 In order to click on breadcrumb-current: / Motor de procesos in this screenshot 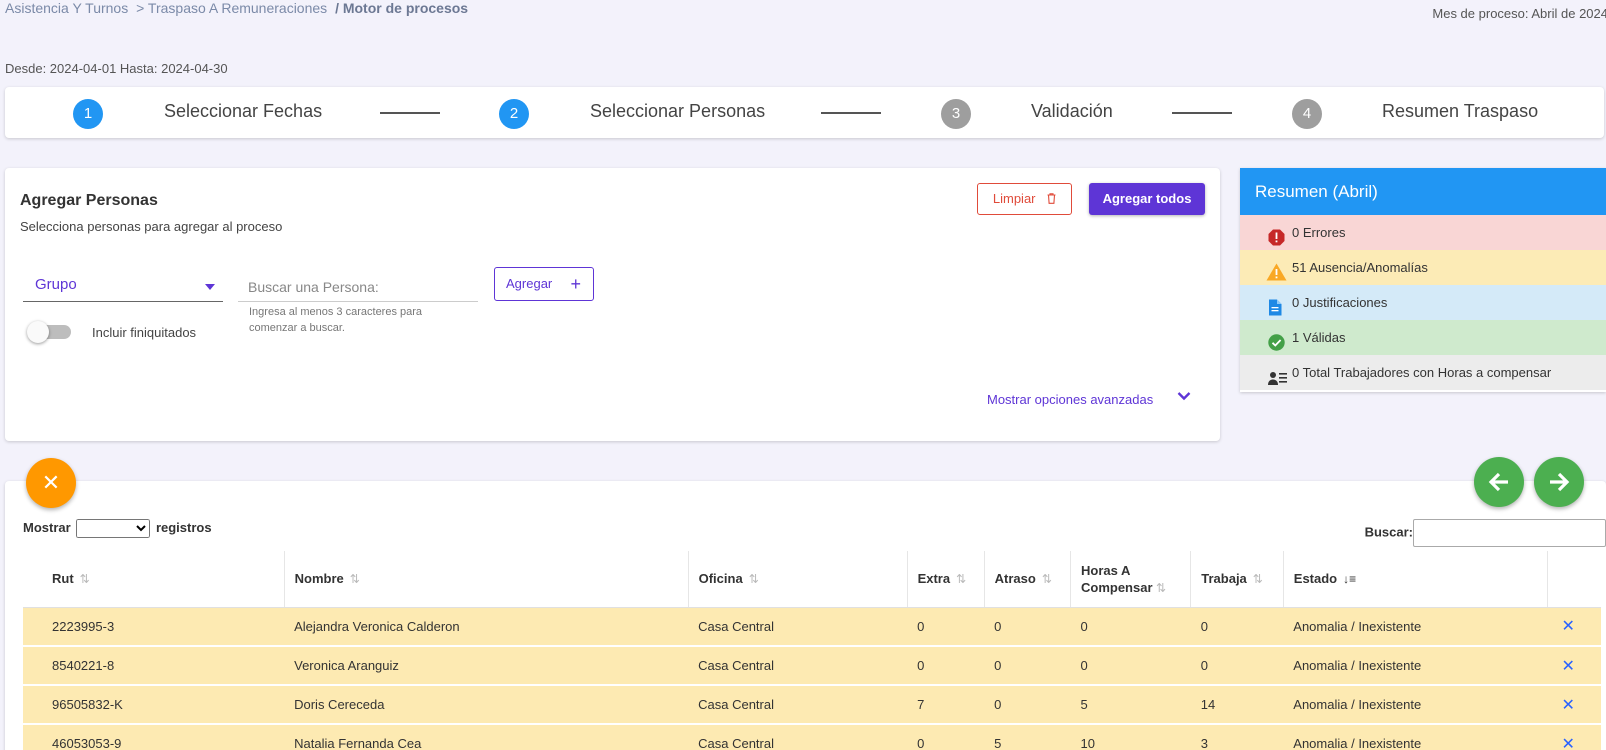, I will do `click(402, 8)`.